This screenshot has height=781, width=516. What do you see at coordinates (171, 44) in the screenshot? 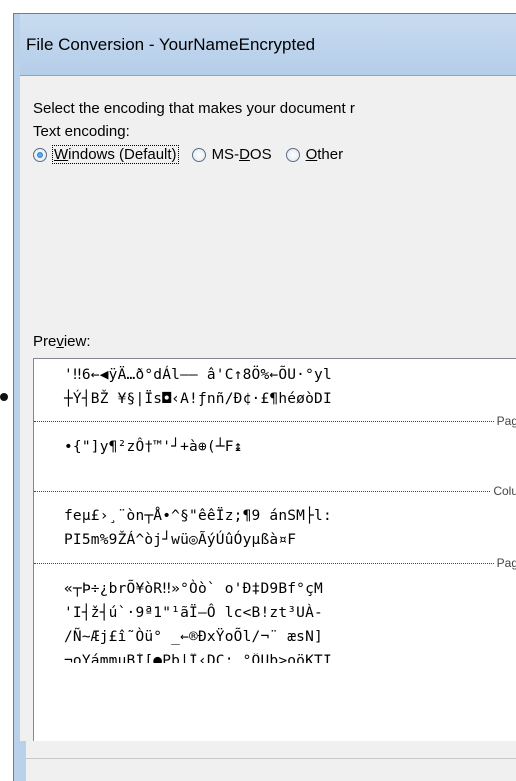
I see `window-title: File Conversion - YourNameEncrypted` at bounding box center [171, 44].